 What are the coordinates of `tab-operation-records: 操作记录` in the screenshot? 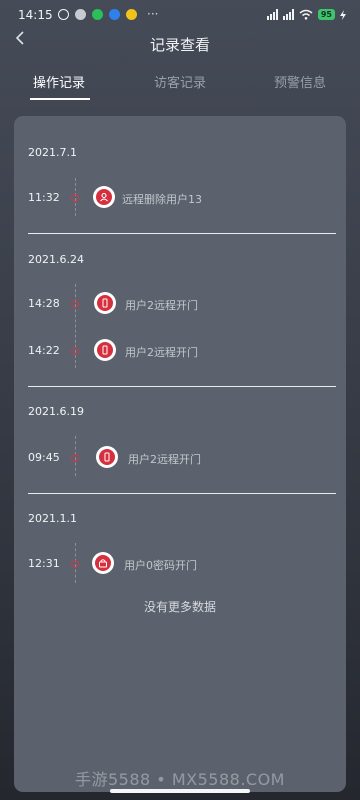 It's located at (59, 81).